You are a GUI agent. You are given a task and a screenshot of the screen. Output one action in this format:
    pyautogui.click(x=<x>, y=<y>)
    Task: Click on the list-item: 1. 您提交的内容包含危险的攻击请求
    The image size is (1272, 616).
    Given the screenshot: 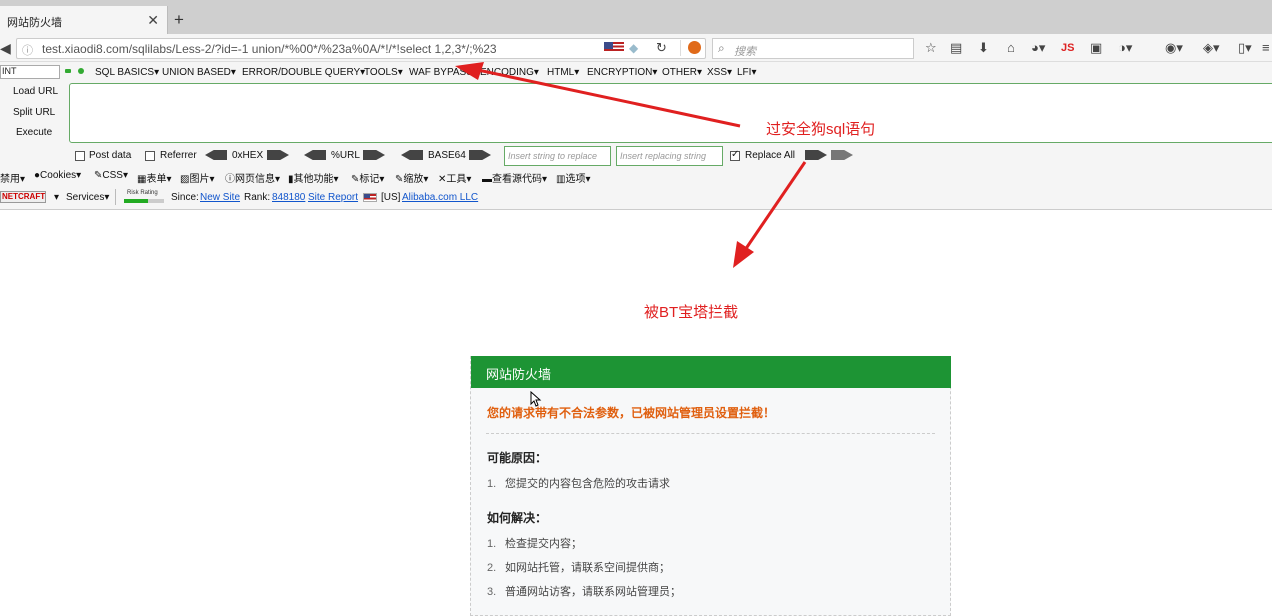 What is the action you would take?
    pyautogui.click(x=578, y=483)
    